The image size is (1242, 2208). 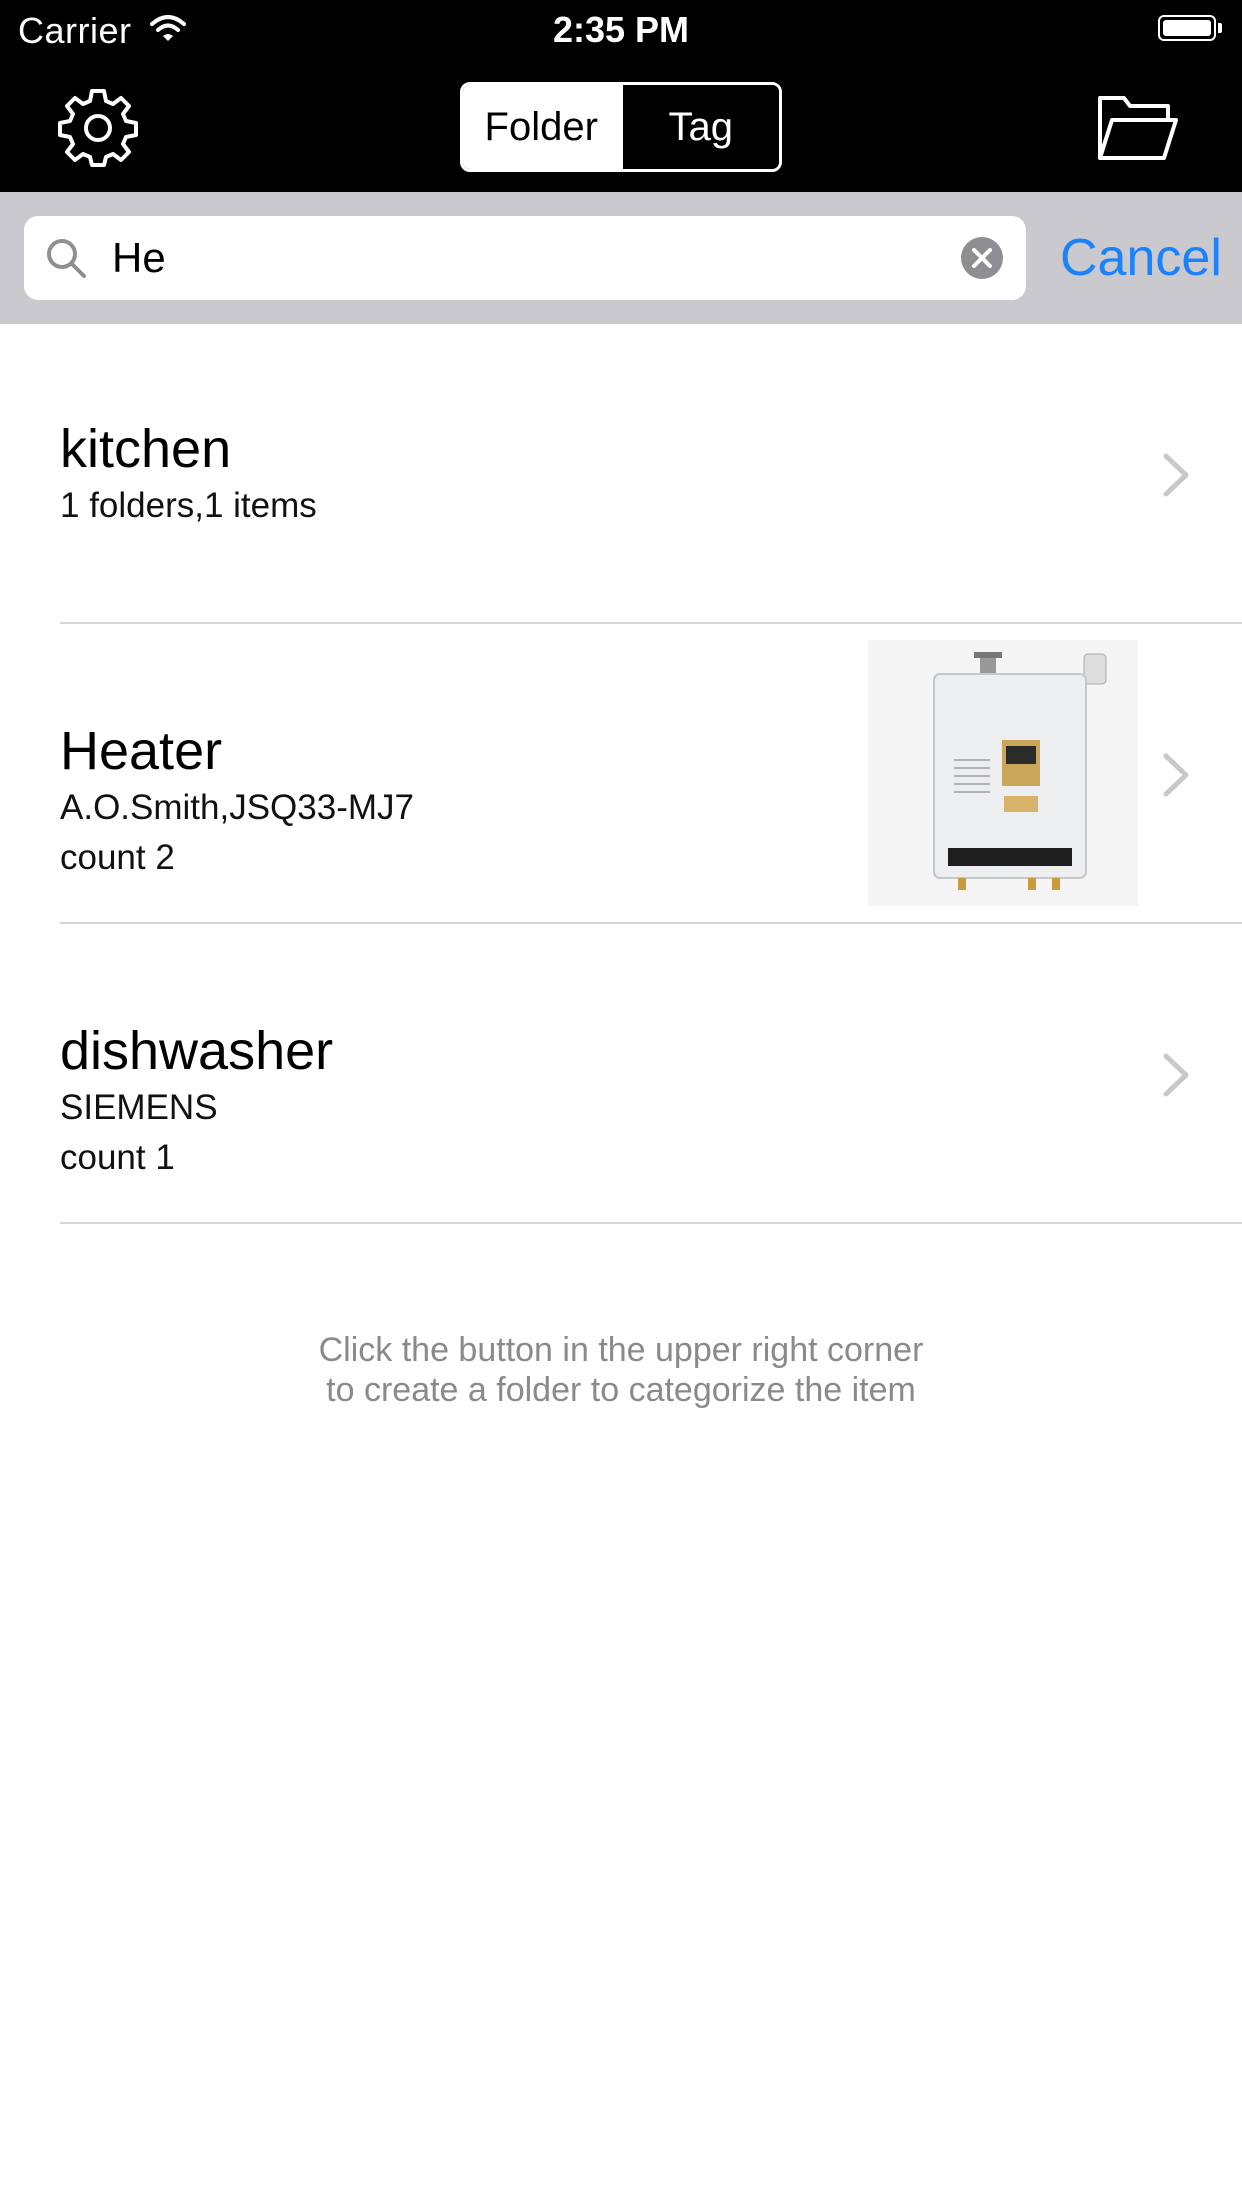 What do you see at coordinates (651, 1223) in the screenshot?
I see `separator` at bounding box center [651, 1223].